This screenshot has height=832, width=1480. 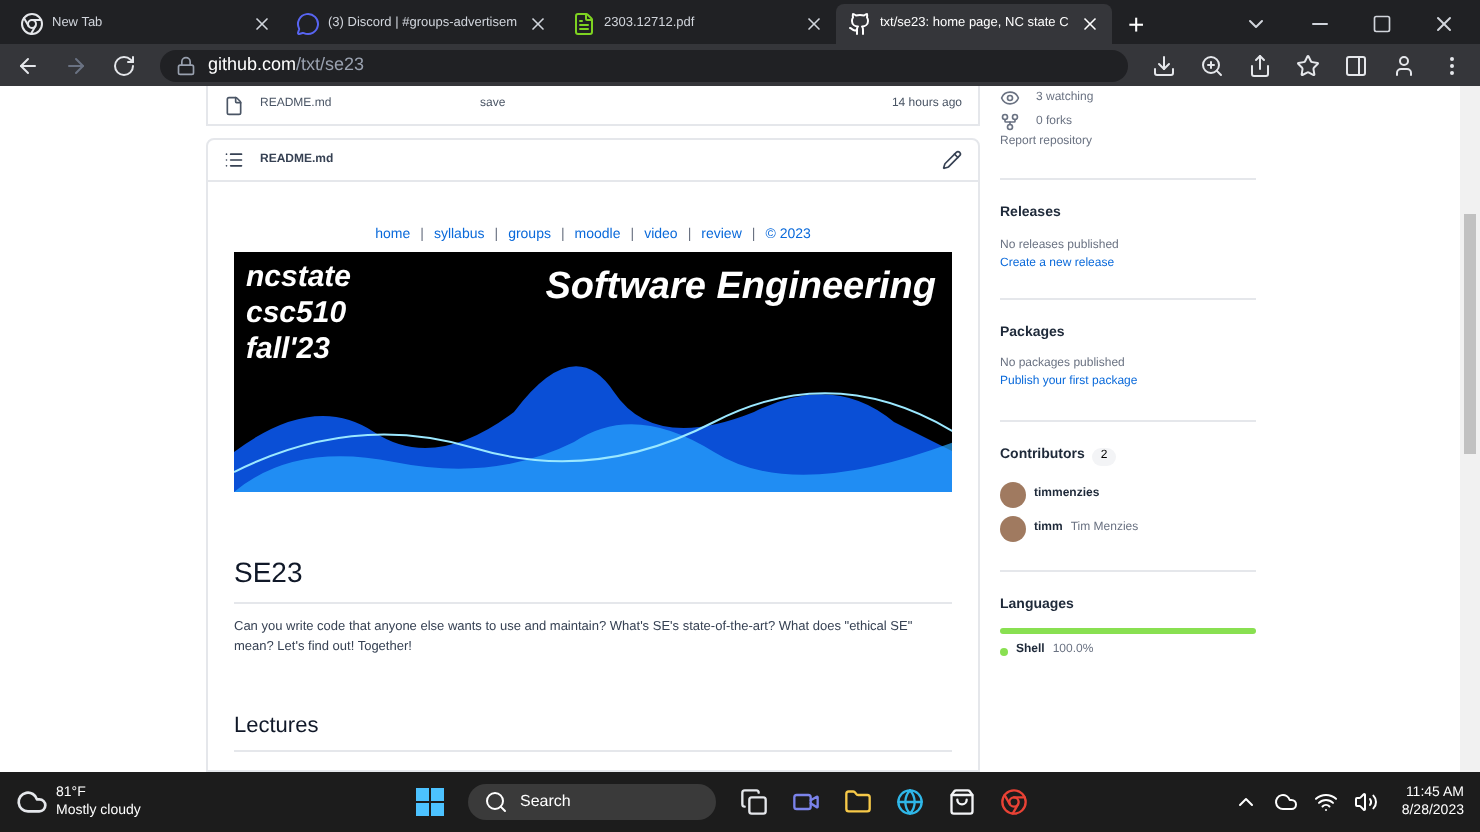 I want to click on profile-icon, so click(x=1404, y=65).